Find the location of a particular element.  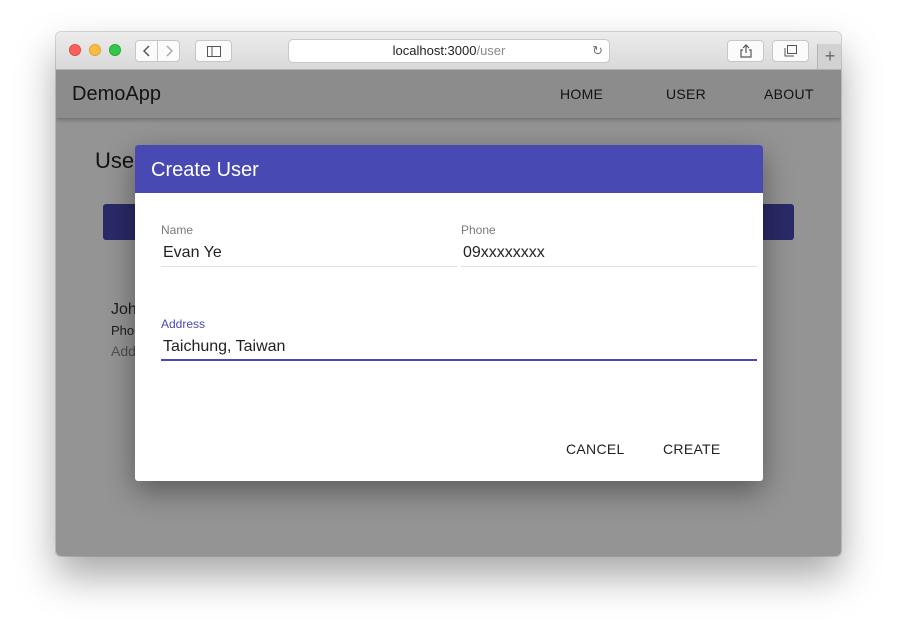

create-button: CREATE is located at coordinates (692, 449).